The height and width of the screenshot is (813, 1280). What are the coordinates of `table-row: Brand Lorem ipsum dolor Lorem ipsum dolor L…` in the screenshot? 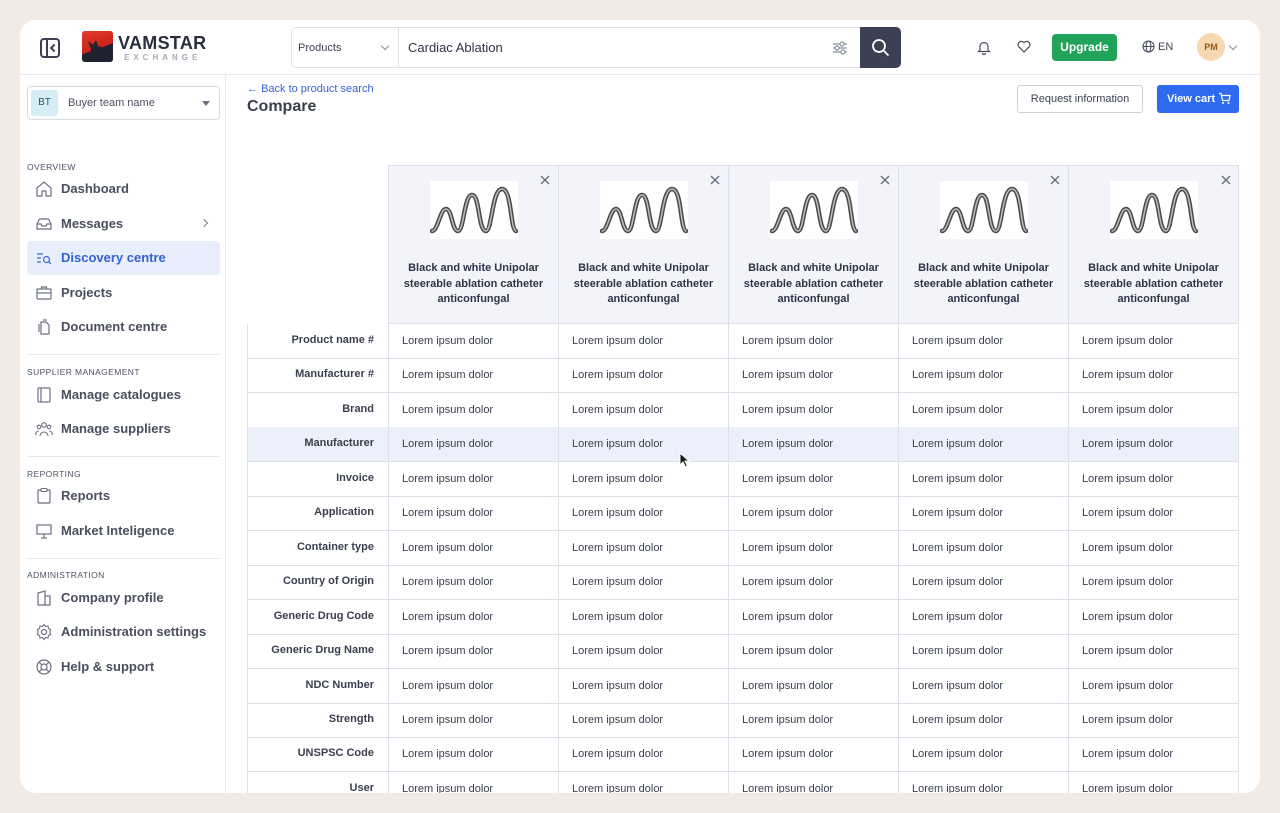 It's located at (743, 410).